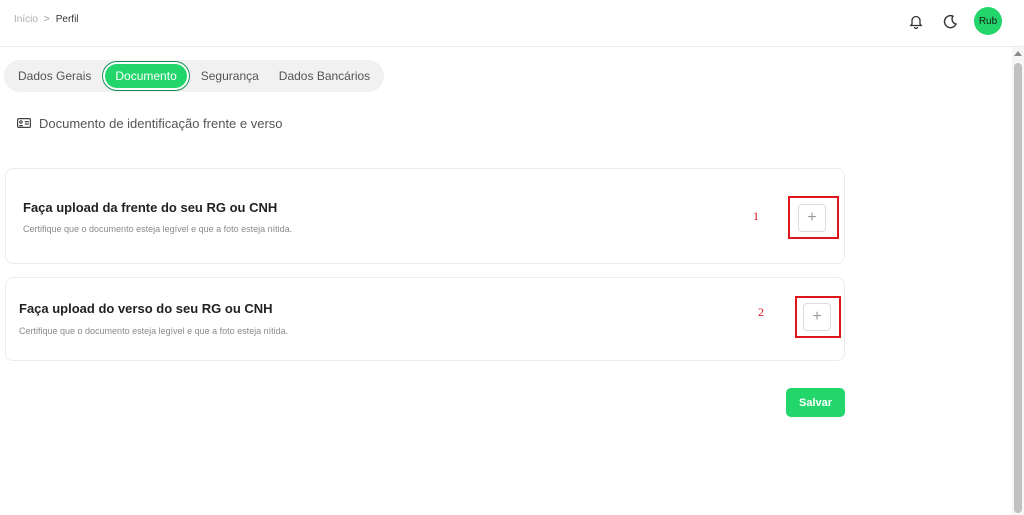  I want to click on tab-seguranca: Segurança, so click(230, 76).